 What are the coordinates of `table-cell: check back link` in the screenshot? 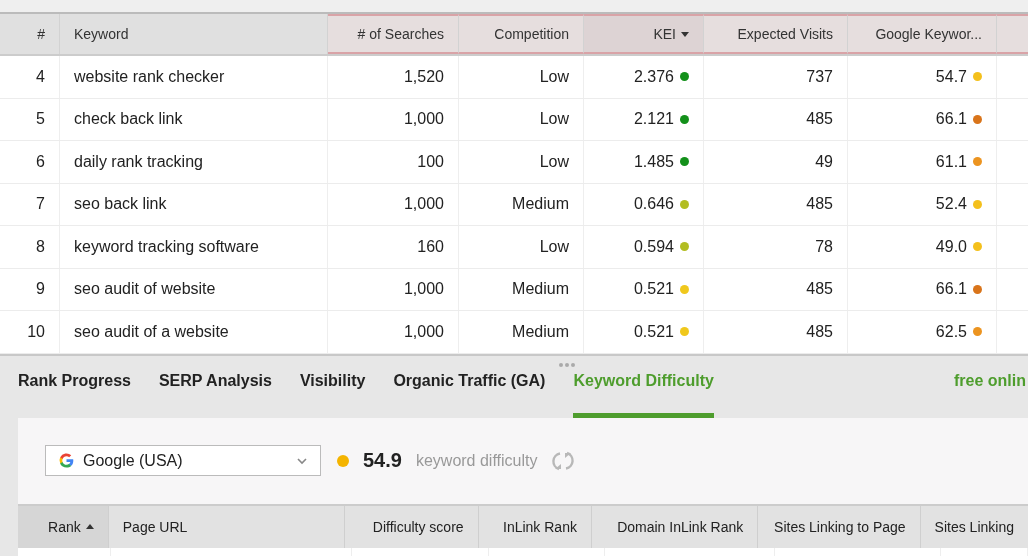 It's located at (194, 119).